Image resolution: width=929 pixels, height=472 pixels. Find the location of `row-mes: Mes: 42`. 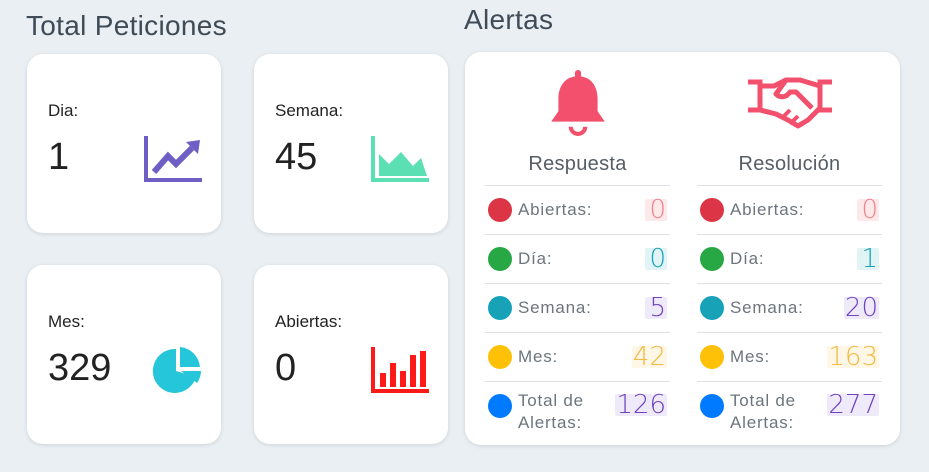

row-mes: Mes: 42 is located at coordinates (577, 356).